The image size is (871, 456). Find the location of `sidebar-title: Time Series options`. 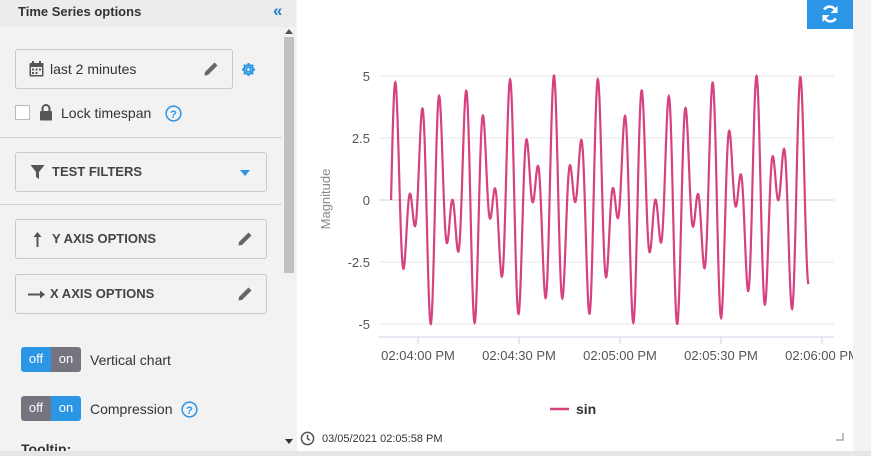

sidebar-title: Time Series options is located at coordinates (80, 11).